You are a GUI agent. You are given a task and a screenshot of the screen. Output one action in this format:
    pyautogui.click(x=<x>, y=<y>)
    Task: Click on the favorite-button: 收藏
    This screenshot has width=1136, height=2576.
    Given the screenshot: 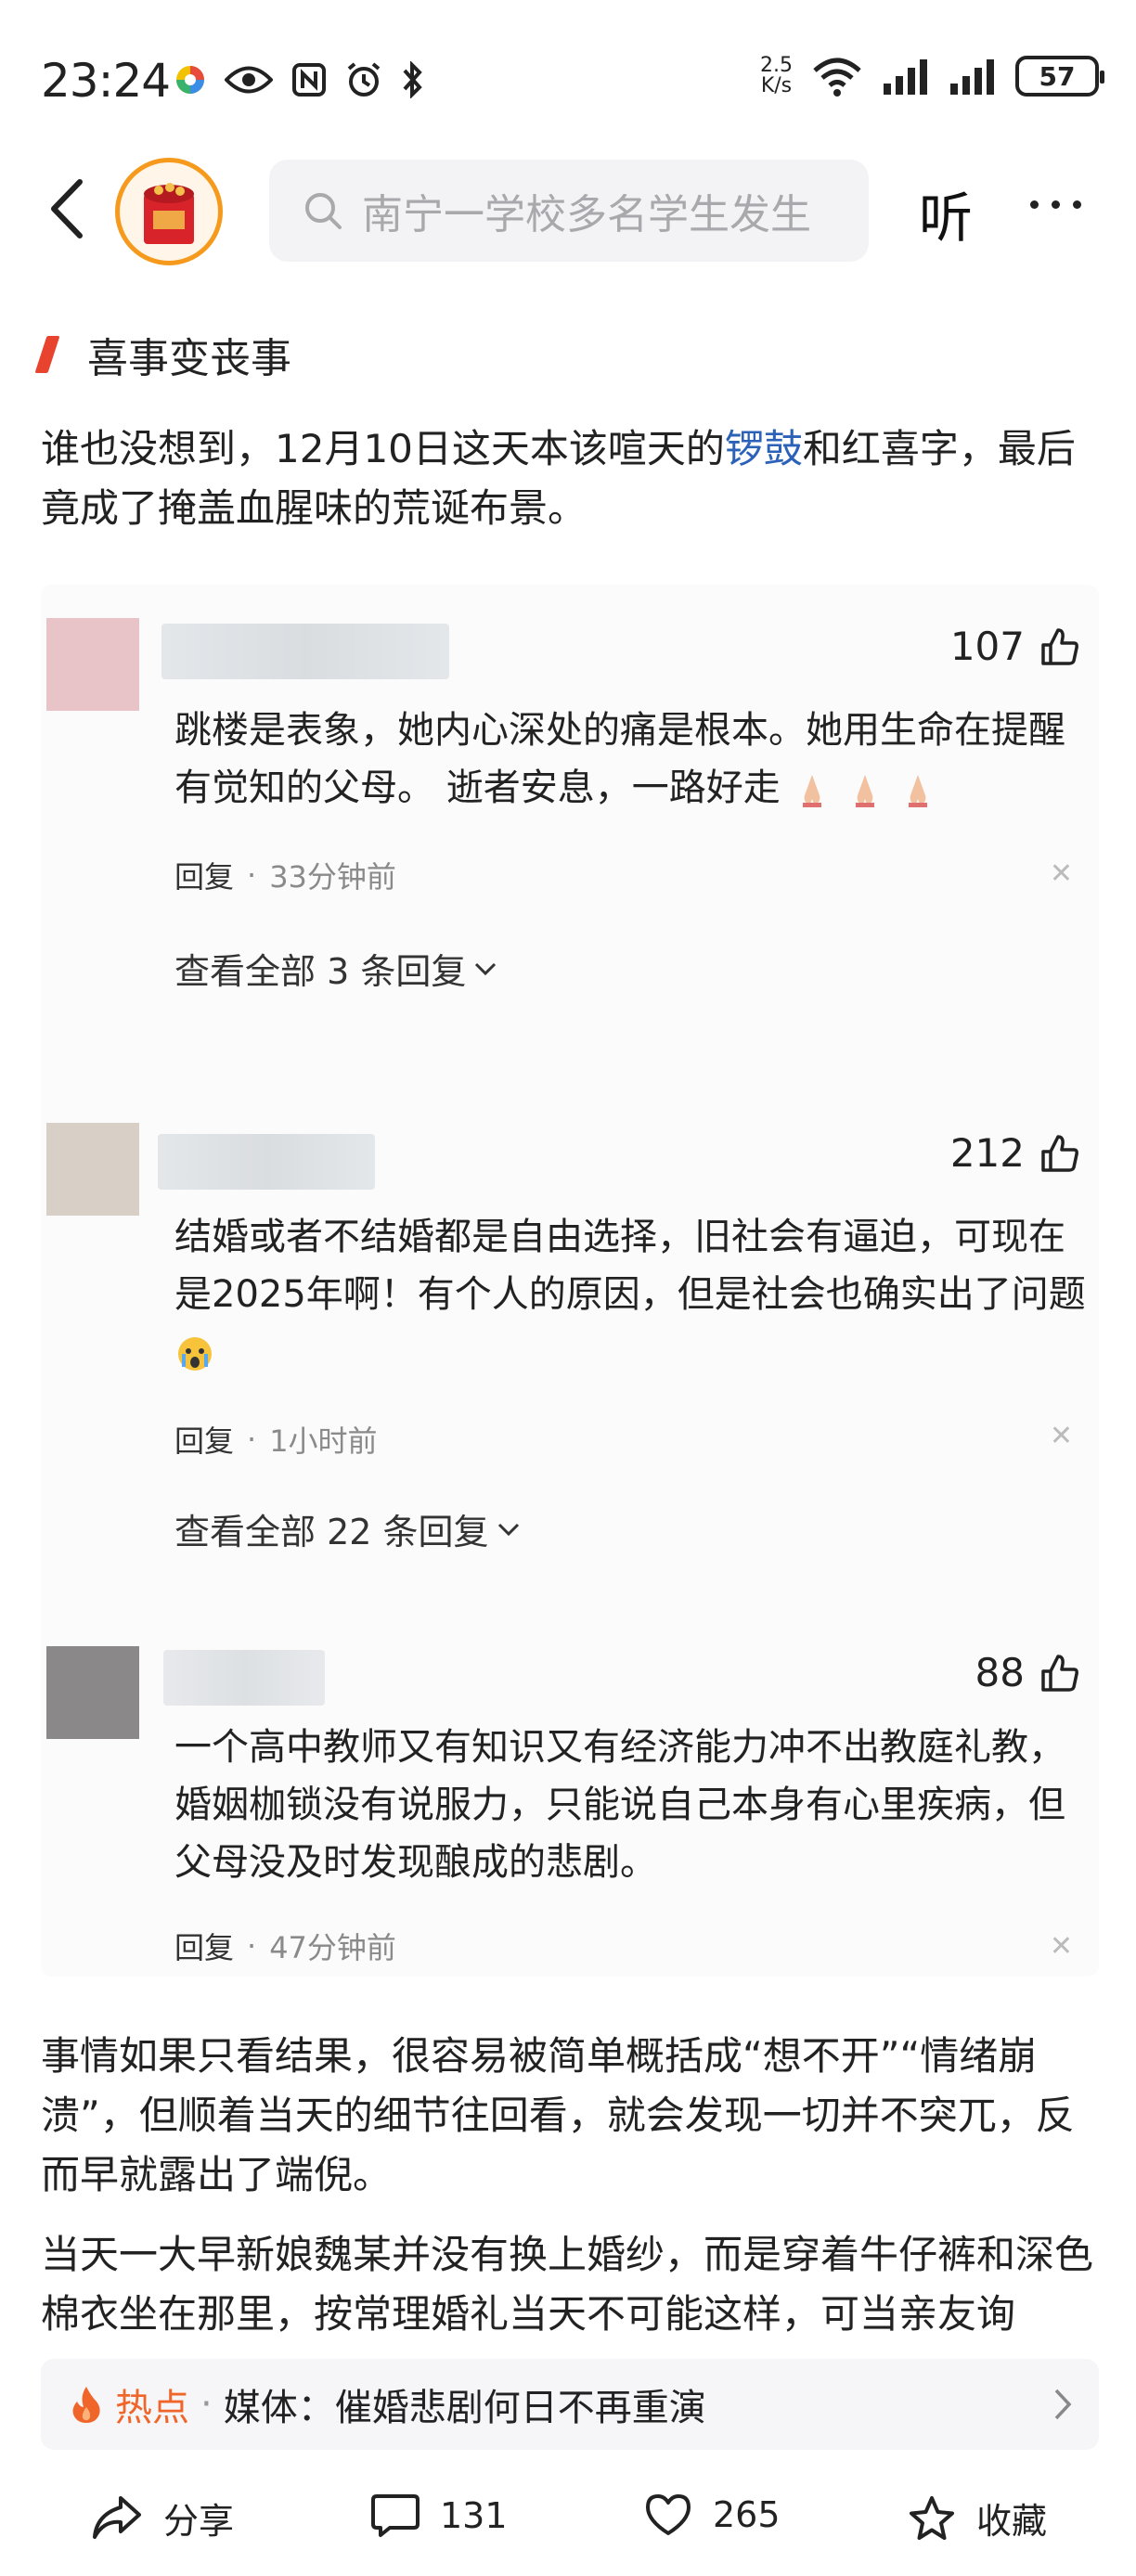 What is the action you would take?
    pyautogui.click(x=977, y=2518)
    